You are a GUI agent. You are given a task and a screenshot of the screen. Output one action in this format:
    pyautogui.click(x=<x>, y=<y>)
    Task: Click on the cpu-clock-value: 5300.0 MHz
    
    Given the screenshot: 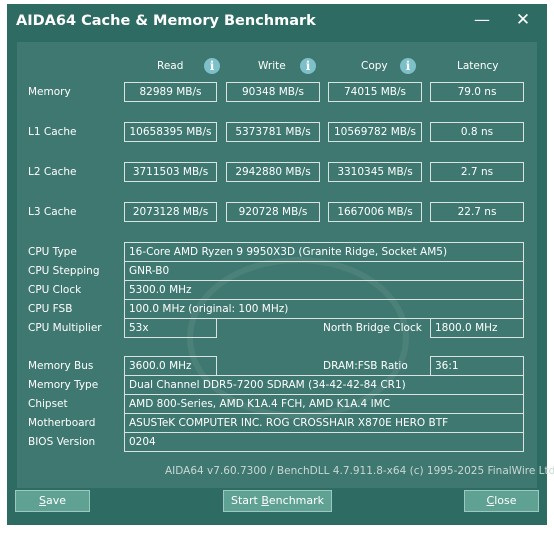 What is the action you would take?
    pyautogui.click(x=324, y=290)
    